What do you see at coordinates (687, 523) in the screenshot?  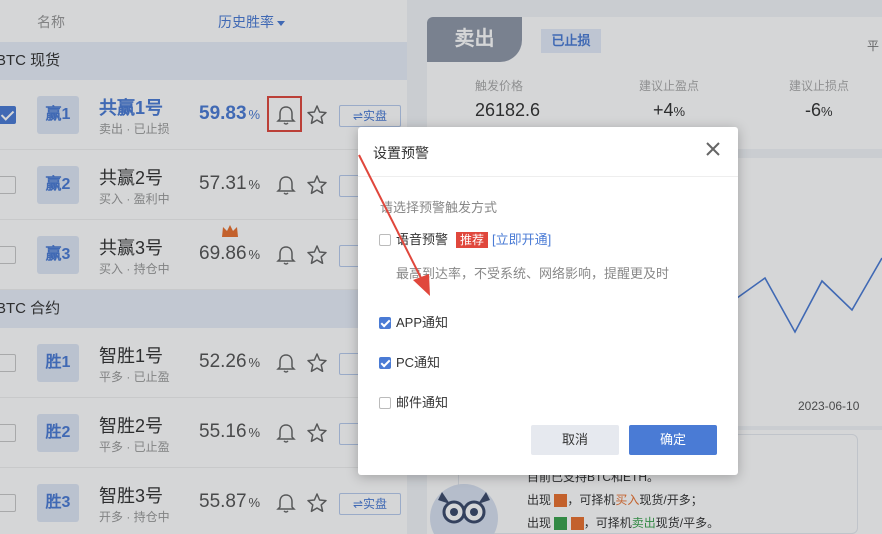 I see `note-text: 现货/平多。` at bounding box center [687, 523].